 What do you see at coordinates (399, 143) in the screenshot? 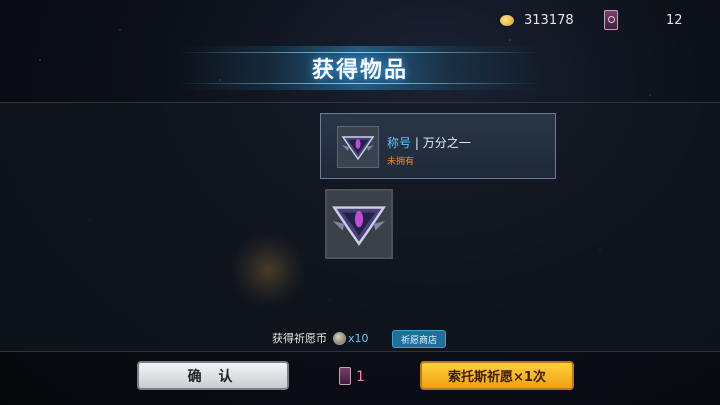
I see `item-type-label: 称号` at bounding box center [399, 143].